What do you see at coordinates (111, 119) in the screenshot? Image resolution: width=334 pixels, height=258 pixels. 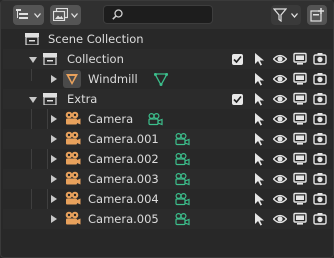 I see `tree-item-label: Camera` at bounding box center [111, 119].